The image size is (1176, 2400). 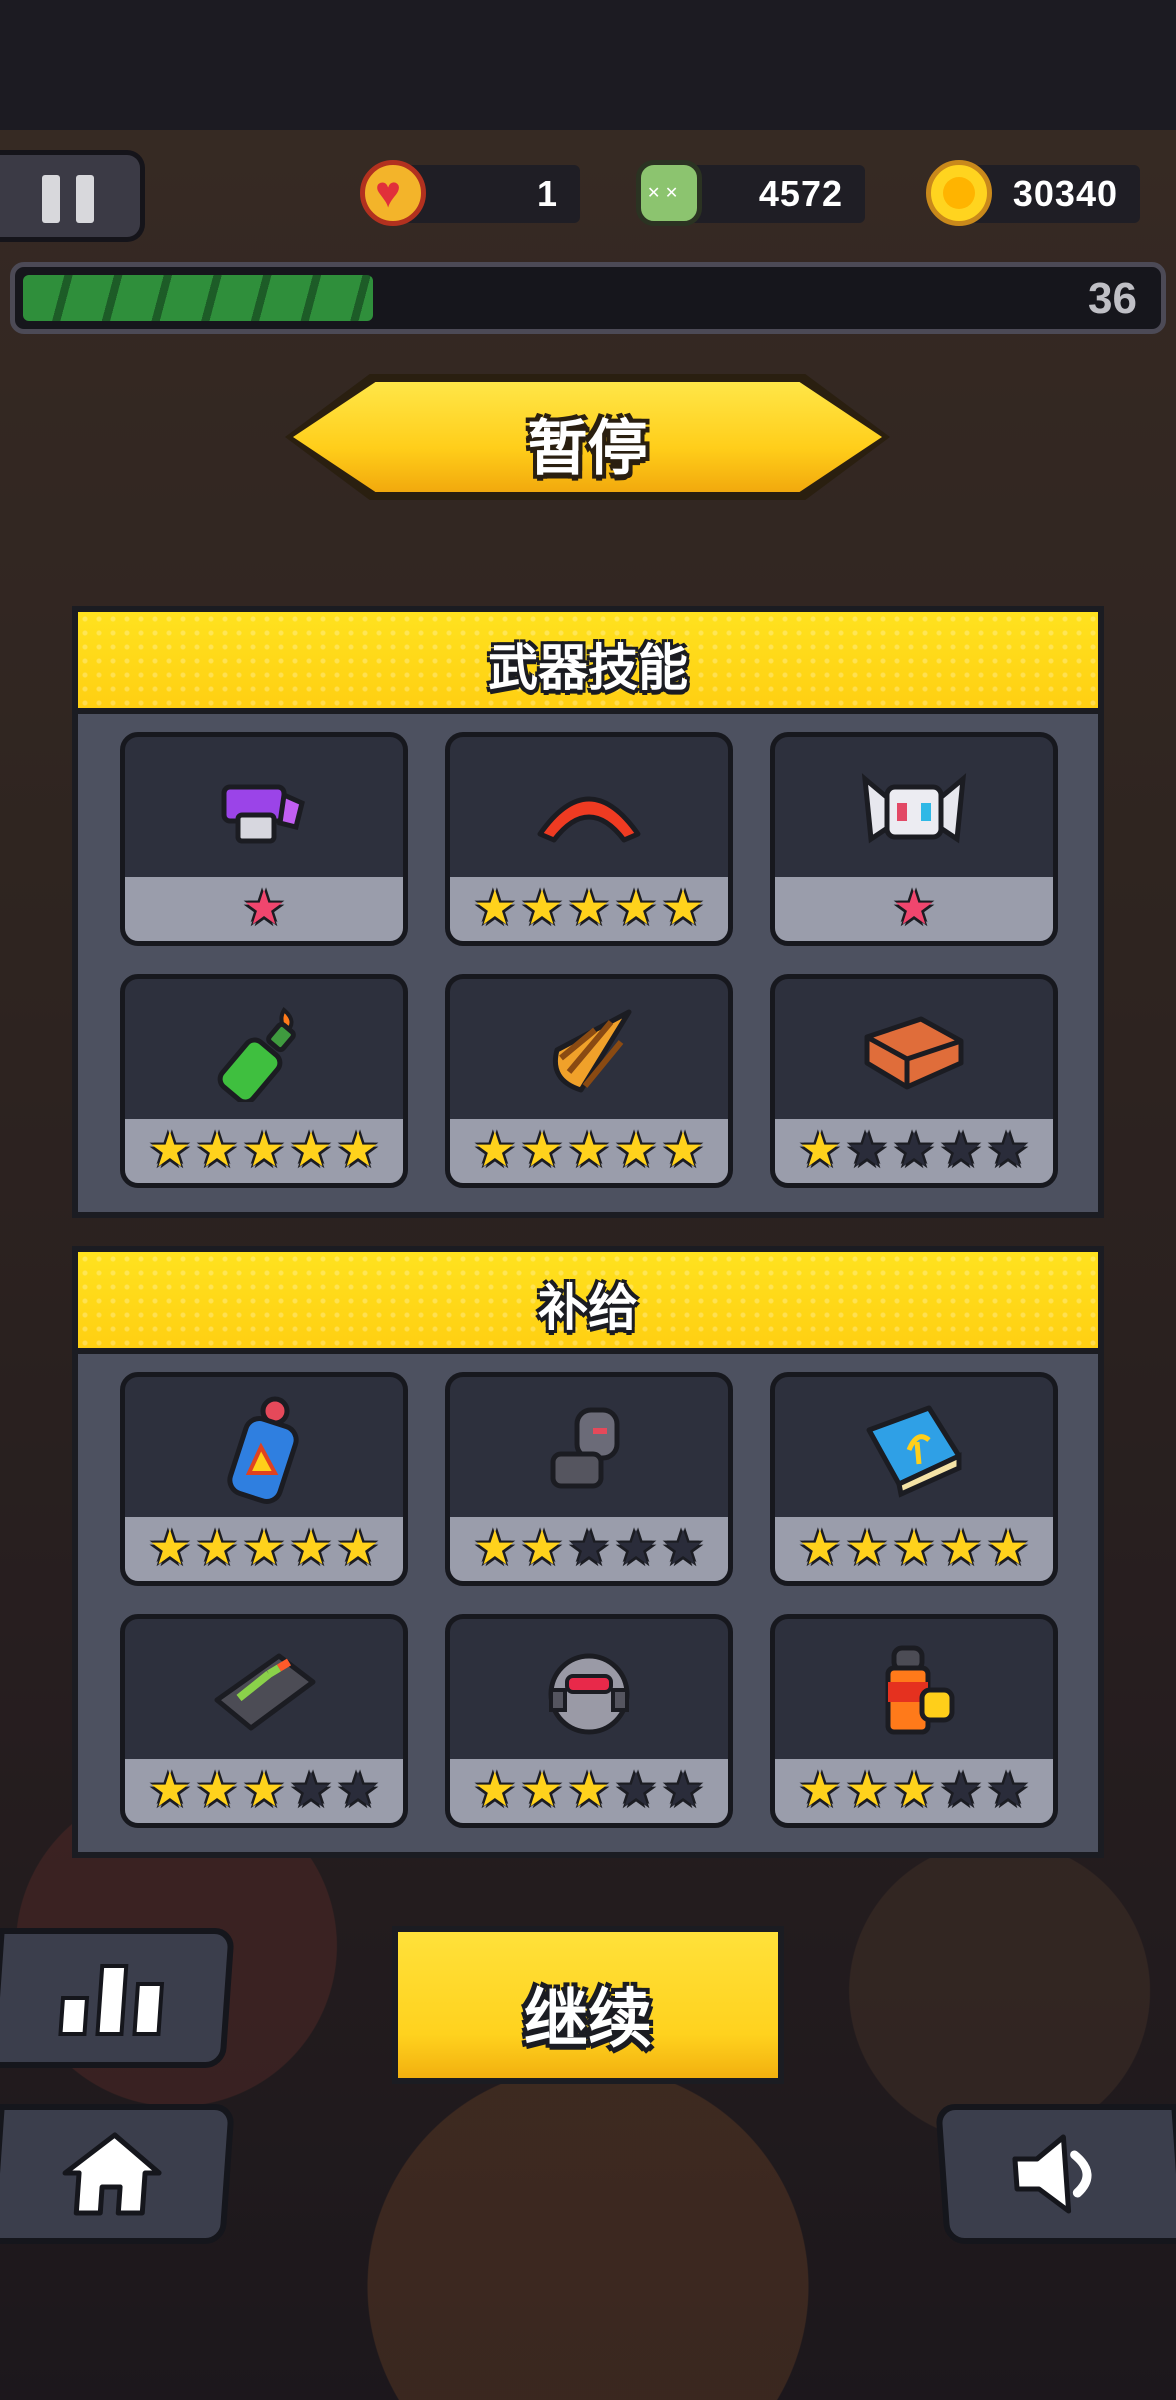 What do you see at coordinates (264, 810) in the screenshot?
I see `purple-gun-icon` at bounding box center [264, 810].